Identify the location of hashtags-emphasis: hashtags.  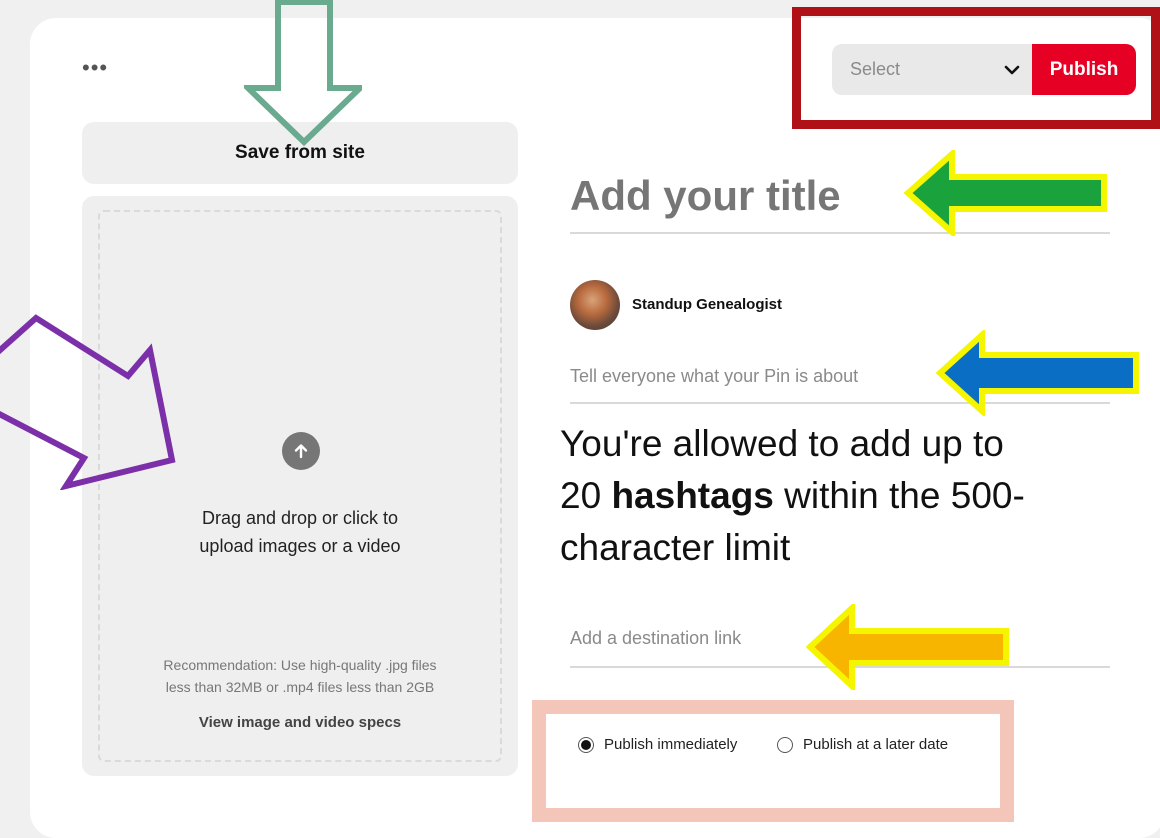
(692, 495).